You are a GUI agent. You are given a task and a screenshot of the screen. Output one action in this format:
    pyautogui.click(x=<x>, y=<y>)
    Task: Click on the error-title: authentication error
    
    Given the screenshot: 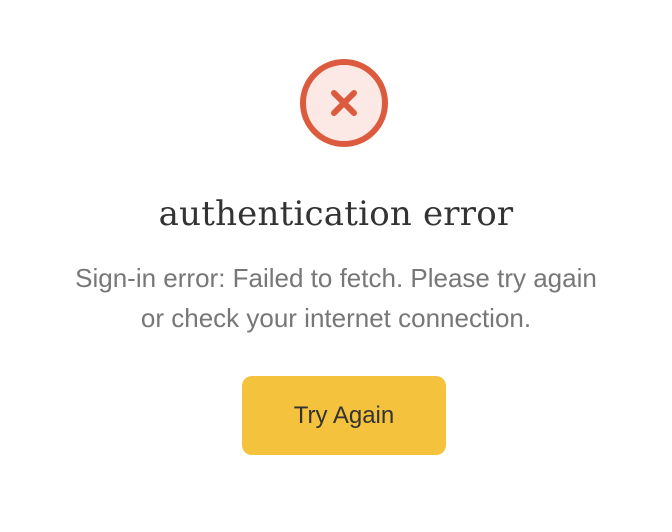 What is the action you would take?
    pyautogui.click(x=336, y=214)
    